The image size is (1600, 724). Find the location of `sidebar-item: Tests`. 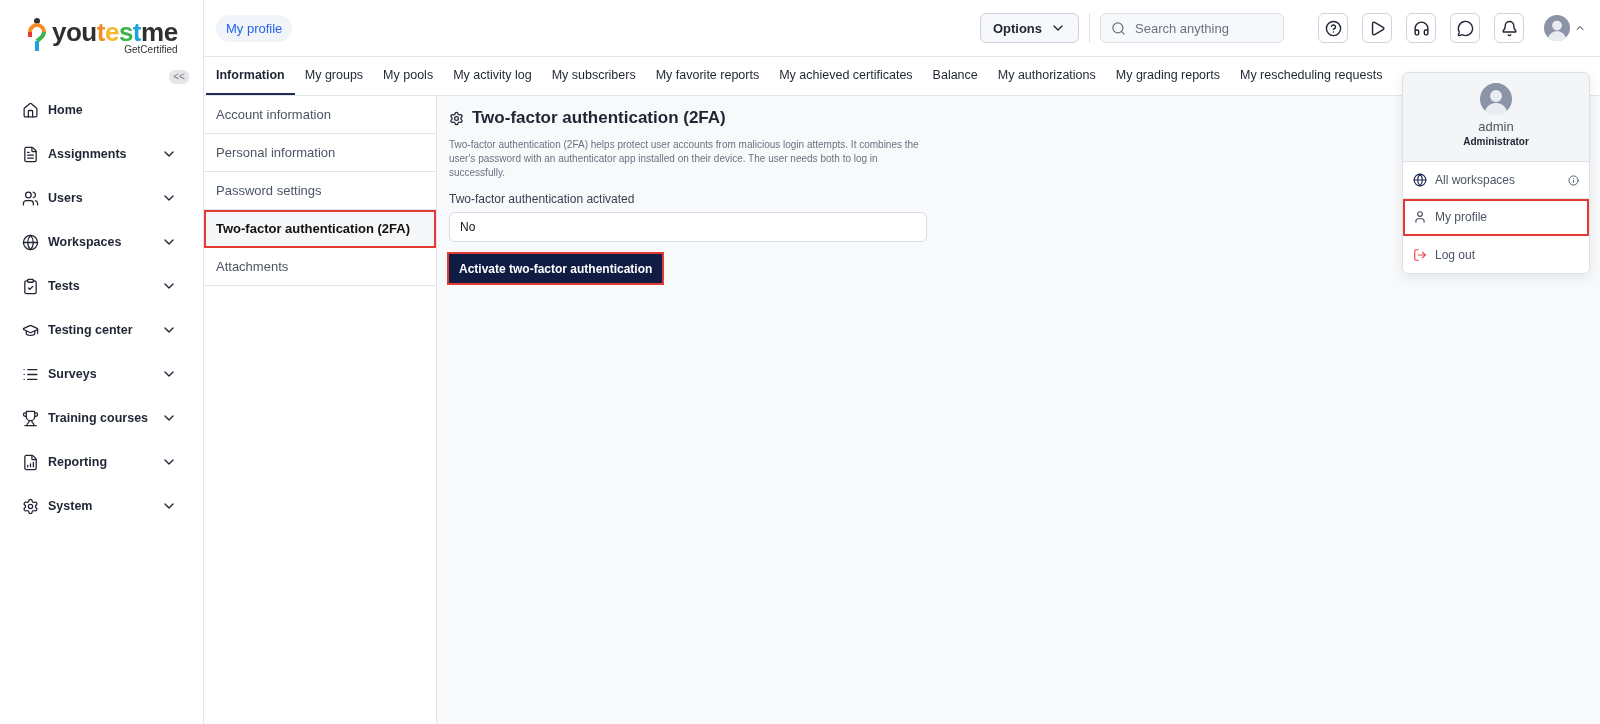

sidebar-item: Tests is located at coordinates (101, 286).